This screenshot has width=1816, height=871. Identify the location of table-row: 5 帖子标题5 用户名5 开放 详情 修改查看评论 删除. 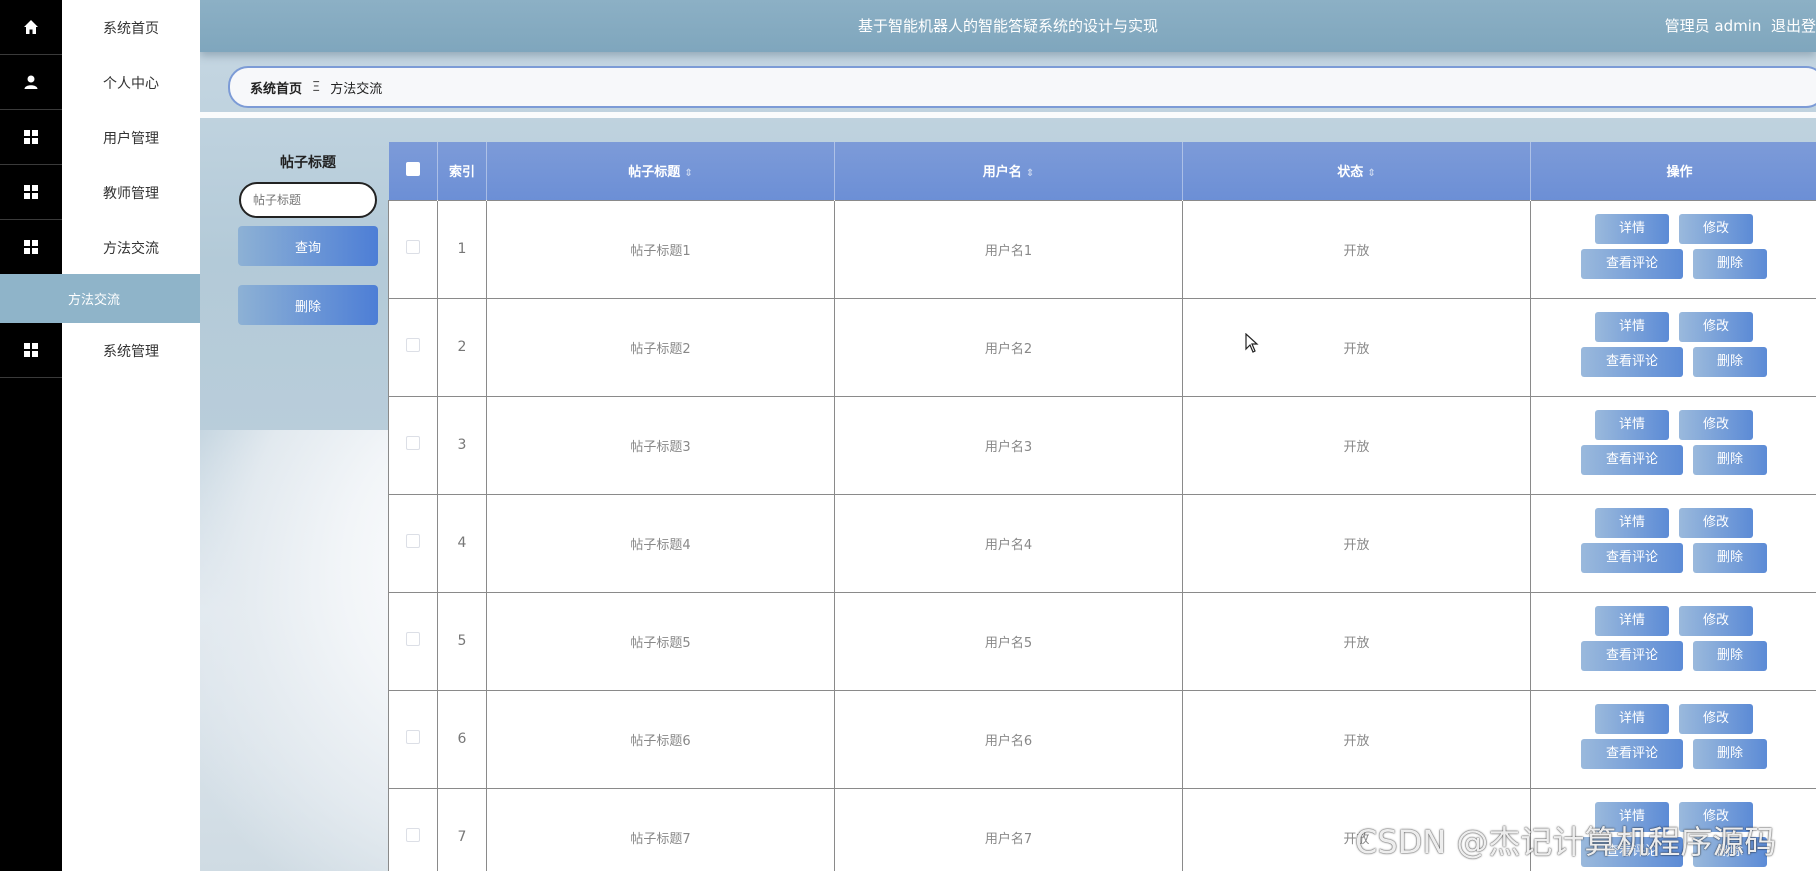
(1102, 641).